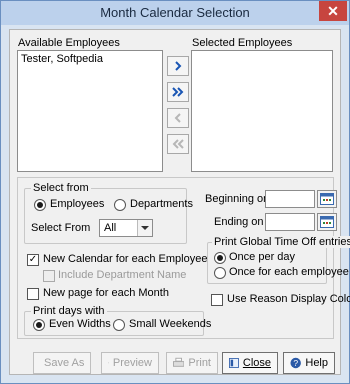 The height and width of the screenshot is (384, 350). Describe the element at coordinates (220, 258) in the screenshot. I see `once-per-day-radio` at that location.